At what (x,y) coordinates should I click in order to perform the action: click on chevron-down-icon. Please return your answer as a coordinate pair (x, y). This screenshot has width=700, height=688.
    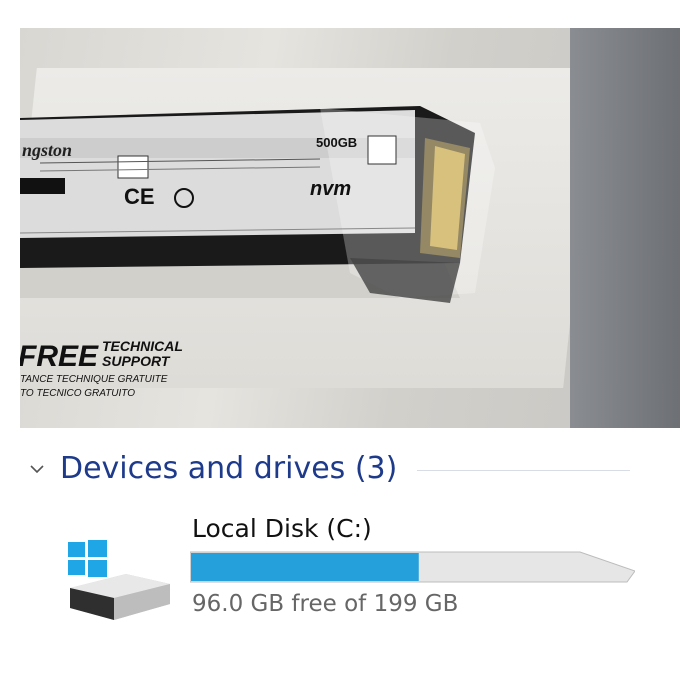
    Looking at the image, I should click on (37, 468).